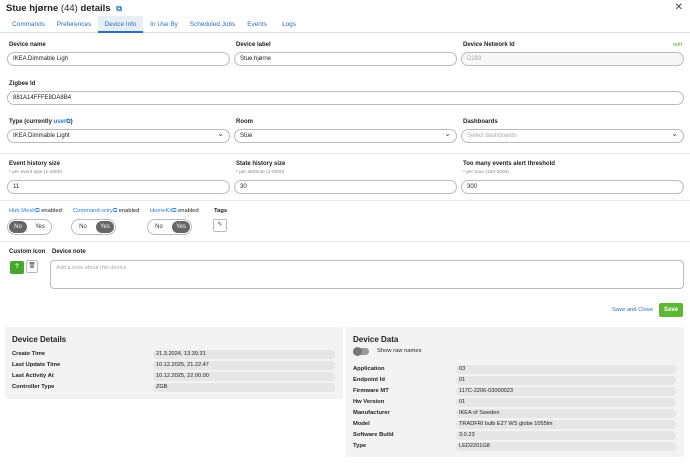 The image size is (690, 465). What do you see at coordinates (164, 24) in the screenshot?
I see `tab-in-use-by: In Use By` at bounding box center [164, 24].